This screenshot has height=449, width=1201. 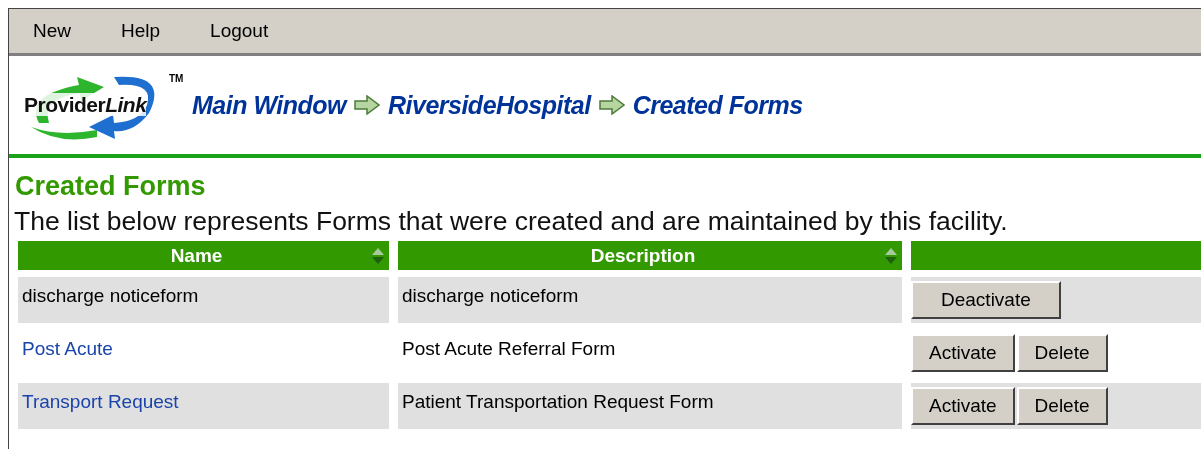 I want to click on trademark-mark: TM, so click(x=176, y=78).